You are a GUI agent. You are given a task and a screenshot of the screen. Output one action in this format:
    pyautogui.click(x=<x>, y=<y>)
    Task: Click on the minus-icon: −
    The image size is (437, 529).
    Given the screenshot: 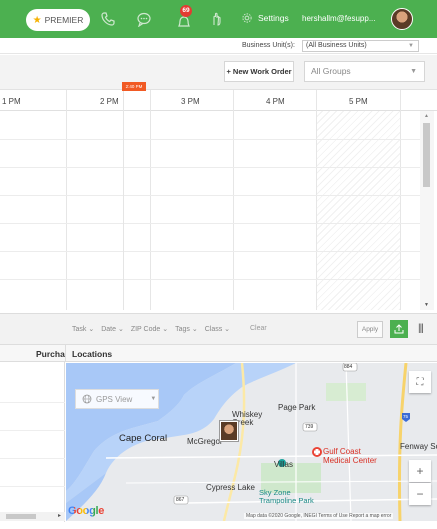 What is the action you would take?
    pyautogui.click(x=420, y=494)
    